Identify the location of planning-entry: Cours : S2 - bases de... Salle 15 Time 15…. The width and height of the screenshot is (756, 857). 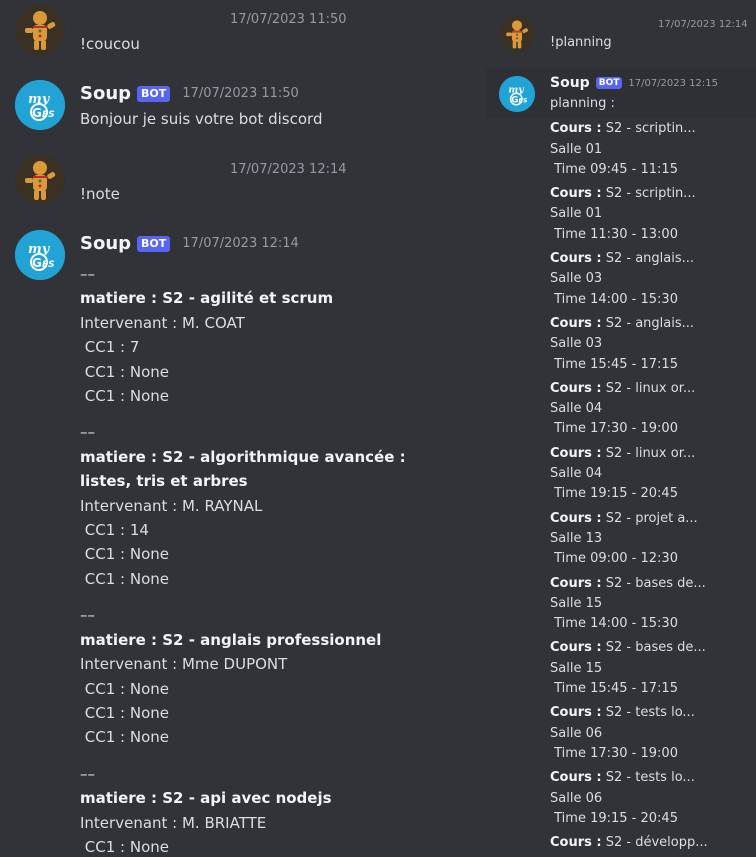
(650, 668).